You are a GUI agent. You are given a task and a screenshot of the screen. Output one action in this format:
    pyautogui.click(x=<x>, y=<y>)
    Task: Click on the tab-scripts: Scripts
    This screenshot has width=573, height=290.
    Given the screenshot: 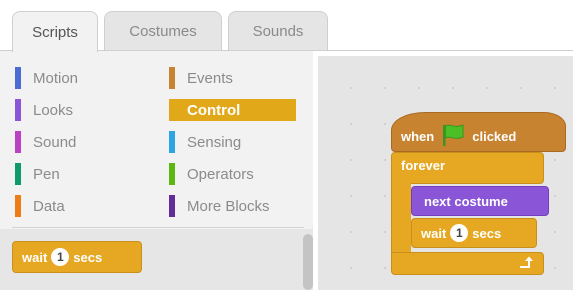 What is the action you would take?
    pyautogui.click(x=55, y=31)
    